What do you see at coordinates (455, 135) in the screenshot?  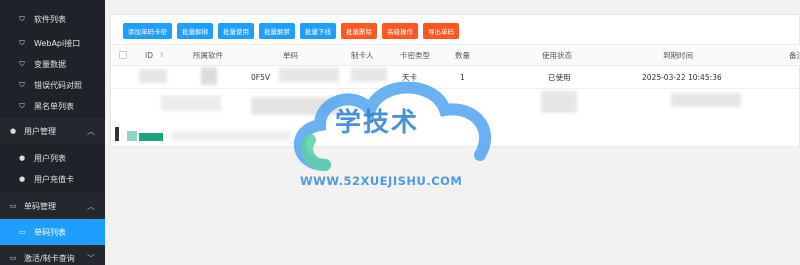 I see `table-footer` at bounding box center [455, 135].